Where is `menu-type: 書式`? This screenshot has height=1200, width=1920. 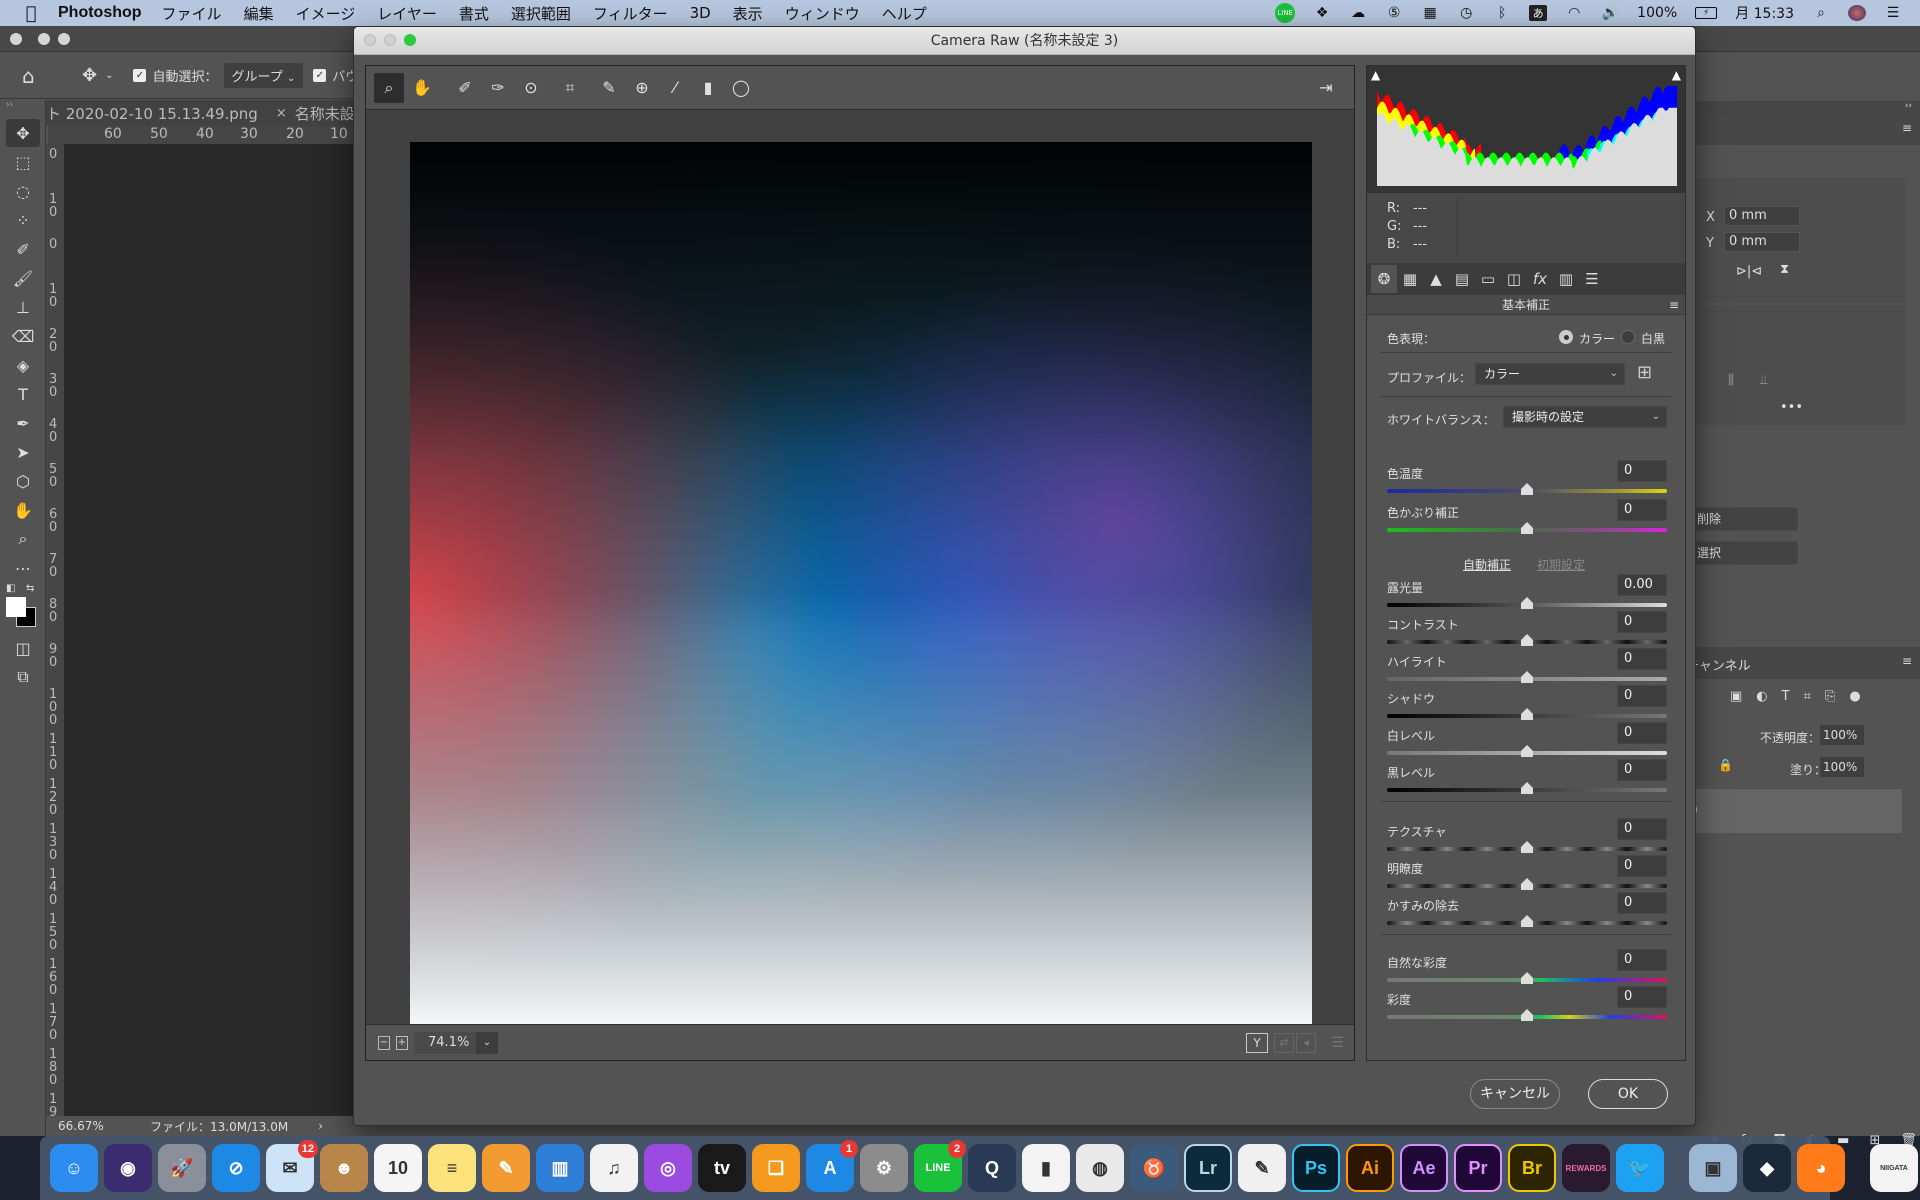 menu-type: 書式 is located at coordinates (474, 13).